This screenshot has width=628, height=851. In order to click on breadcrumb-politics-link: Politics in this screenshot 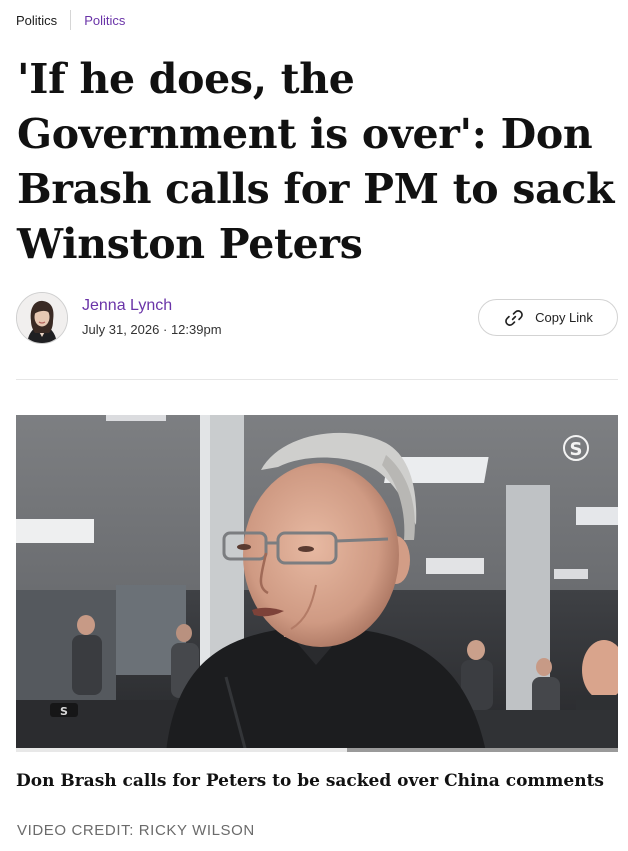, I will do `click(104, 20)`.